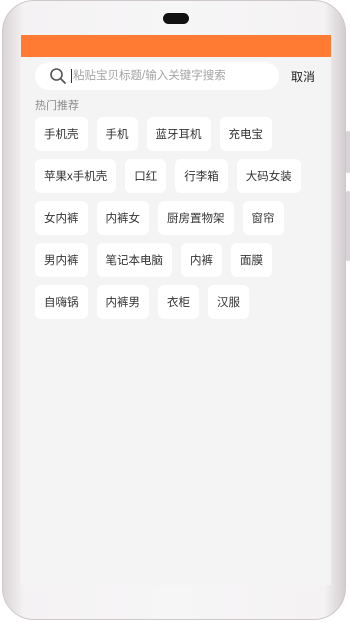  What do you see at coordinates (71, 76) in the screenshot?
I see `text-cursor` at bounding box center [71, 76].